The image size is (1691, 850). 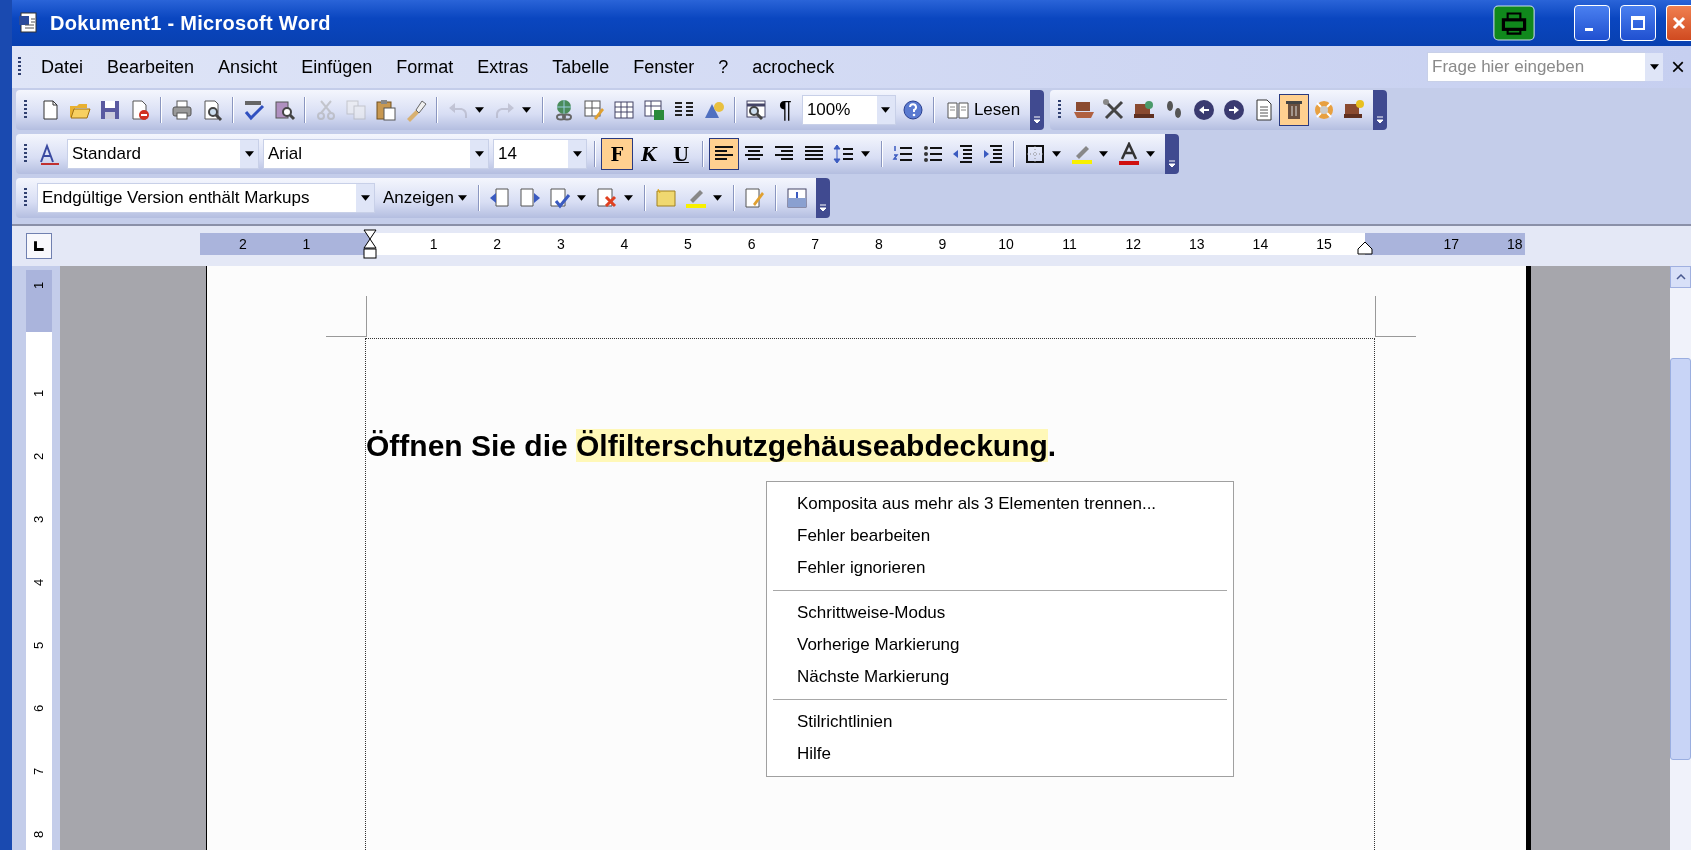 I want to click on tab-stop-selector, so click(x=39, y=246).